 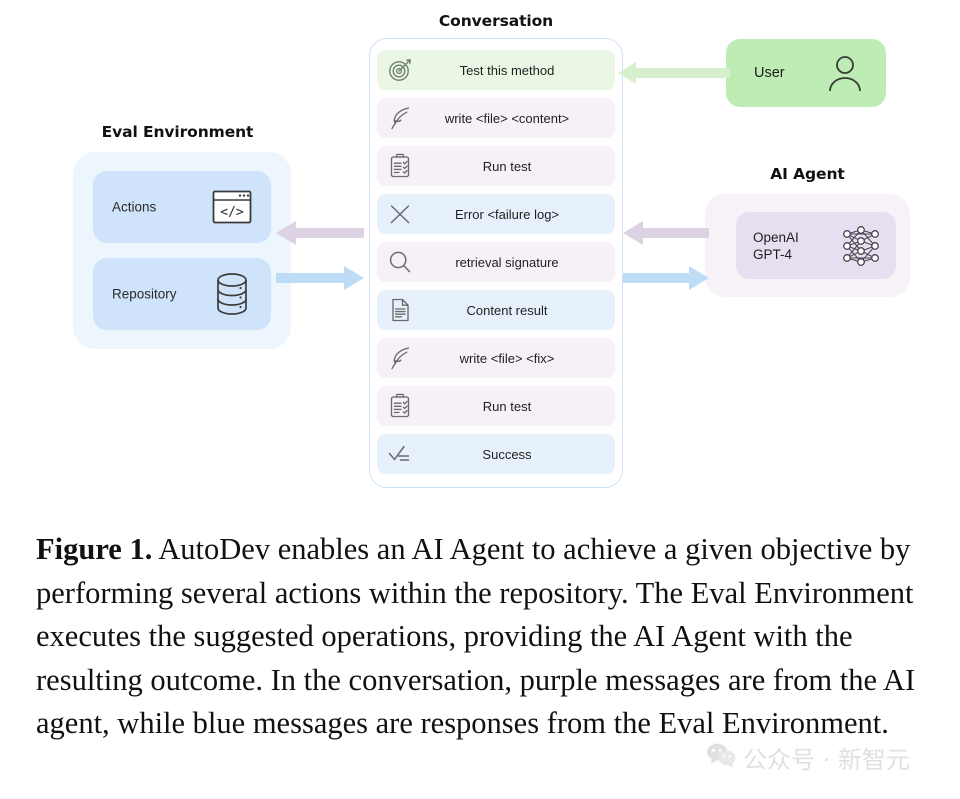 I want to click on figure-caption-label: Figure 1., so click(x=94, y=549).